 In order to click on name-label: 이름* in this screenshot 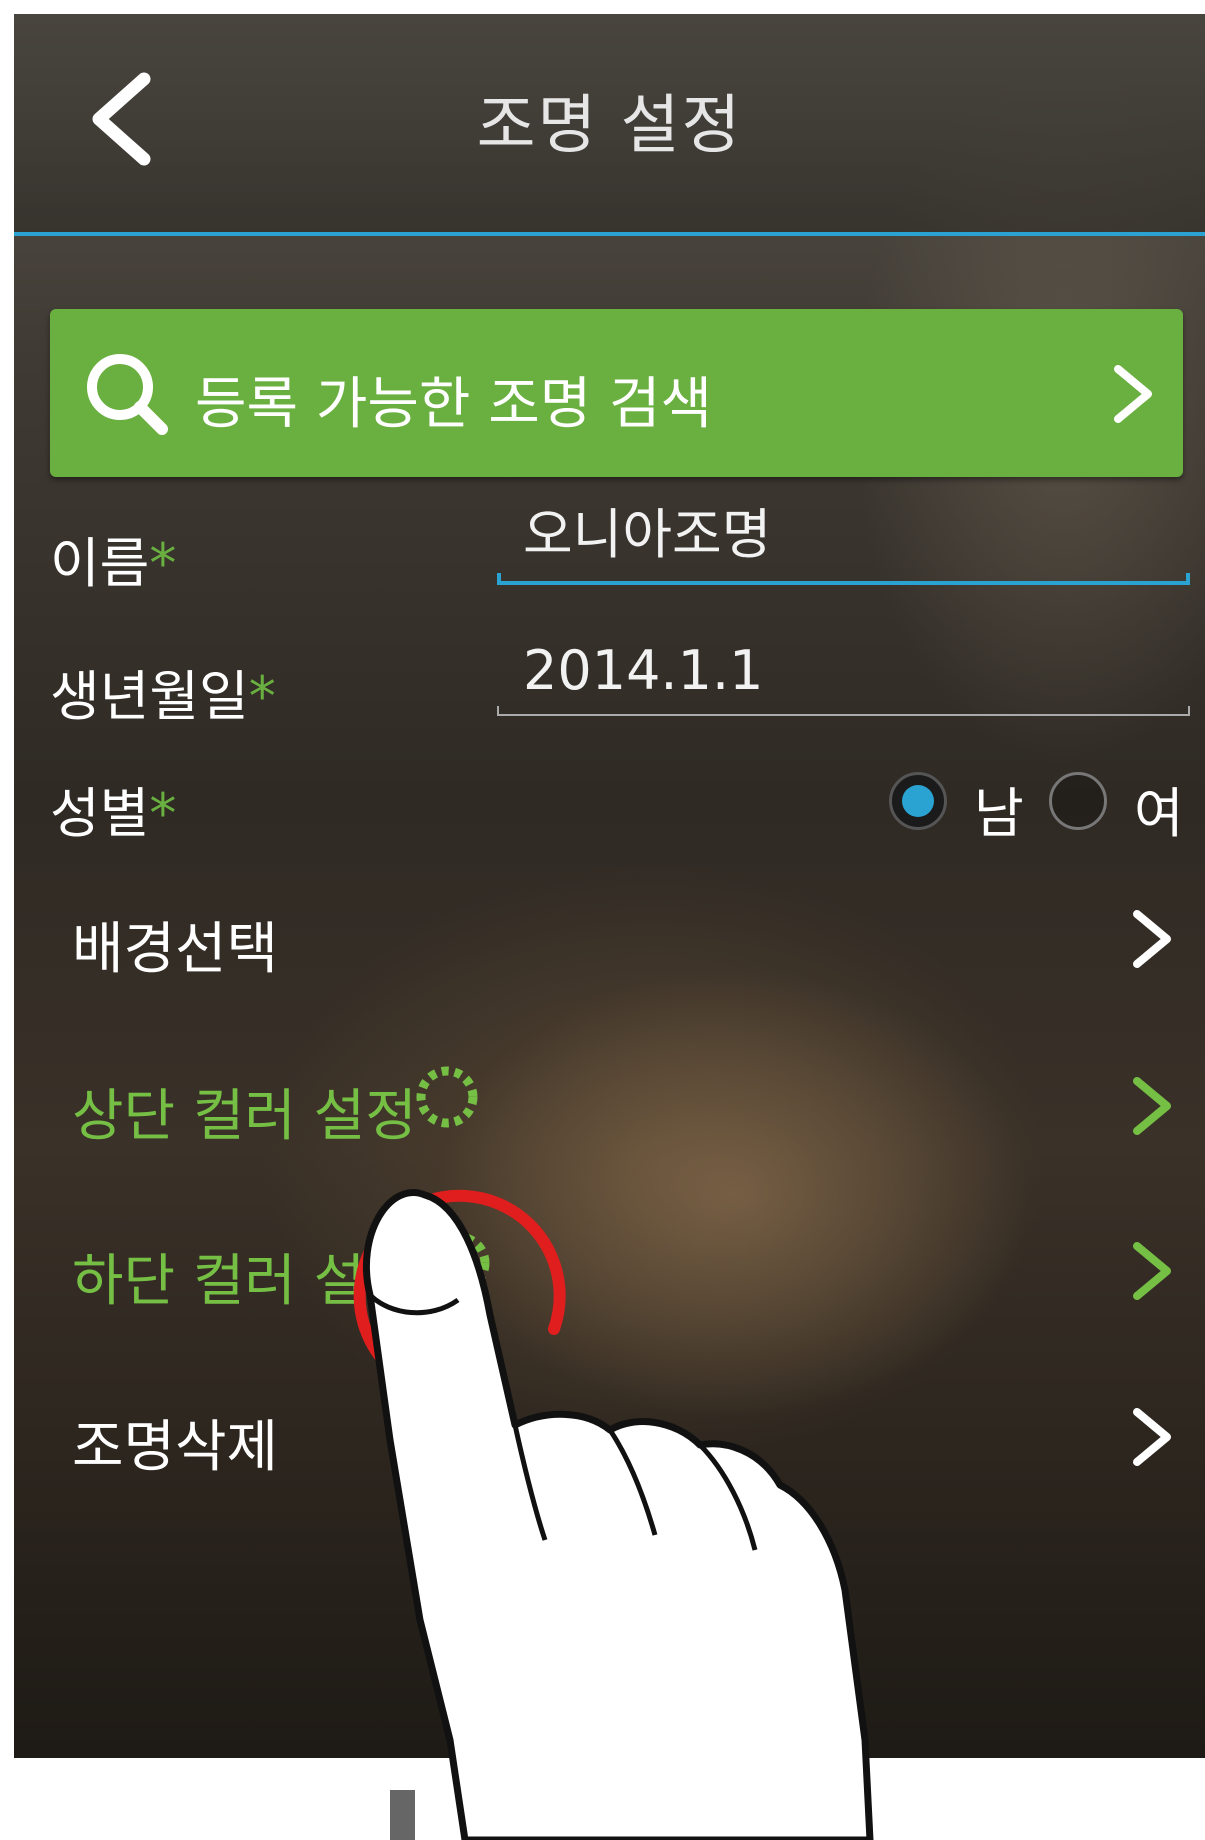, I will do `click(113, 558)`.